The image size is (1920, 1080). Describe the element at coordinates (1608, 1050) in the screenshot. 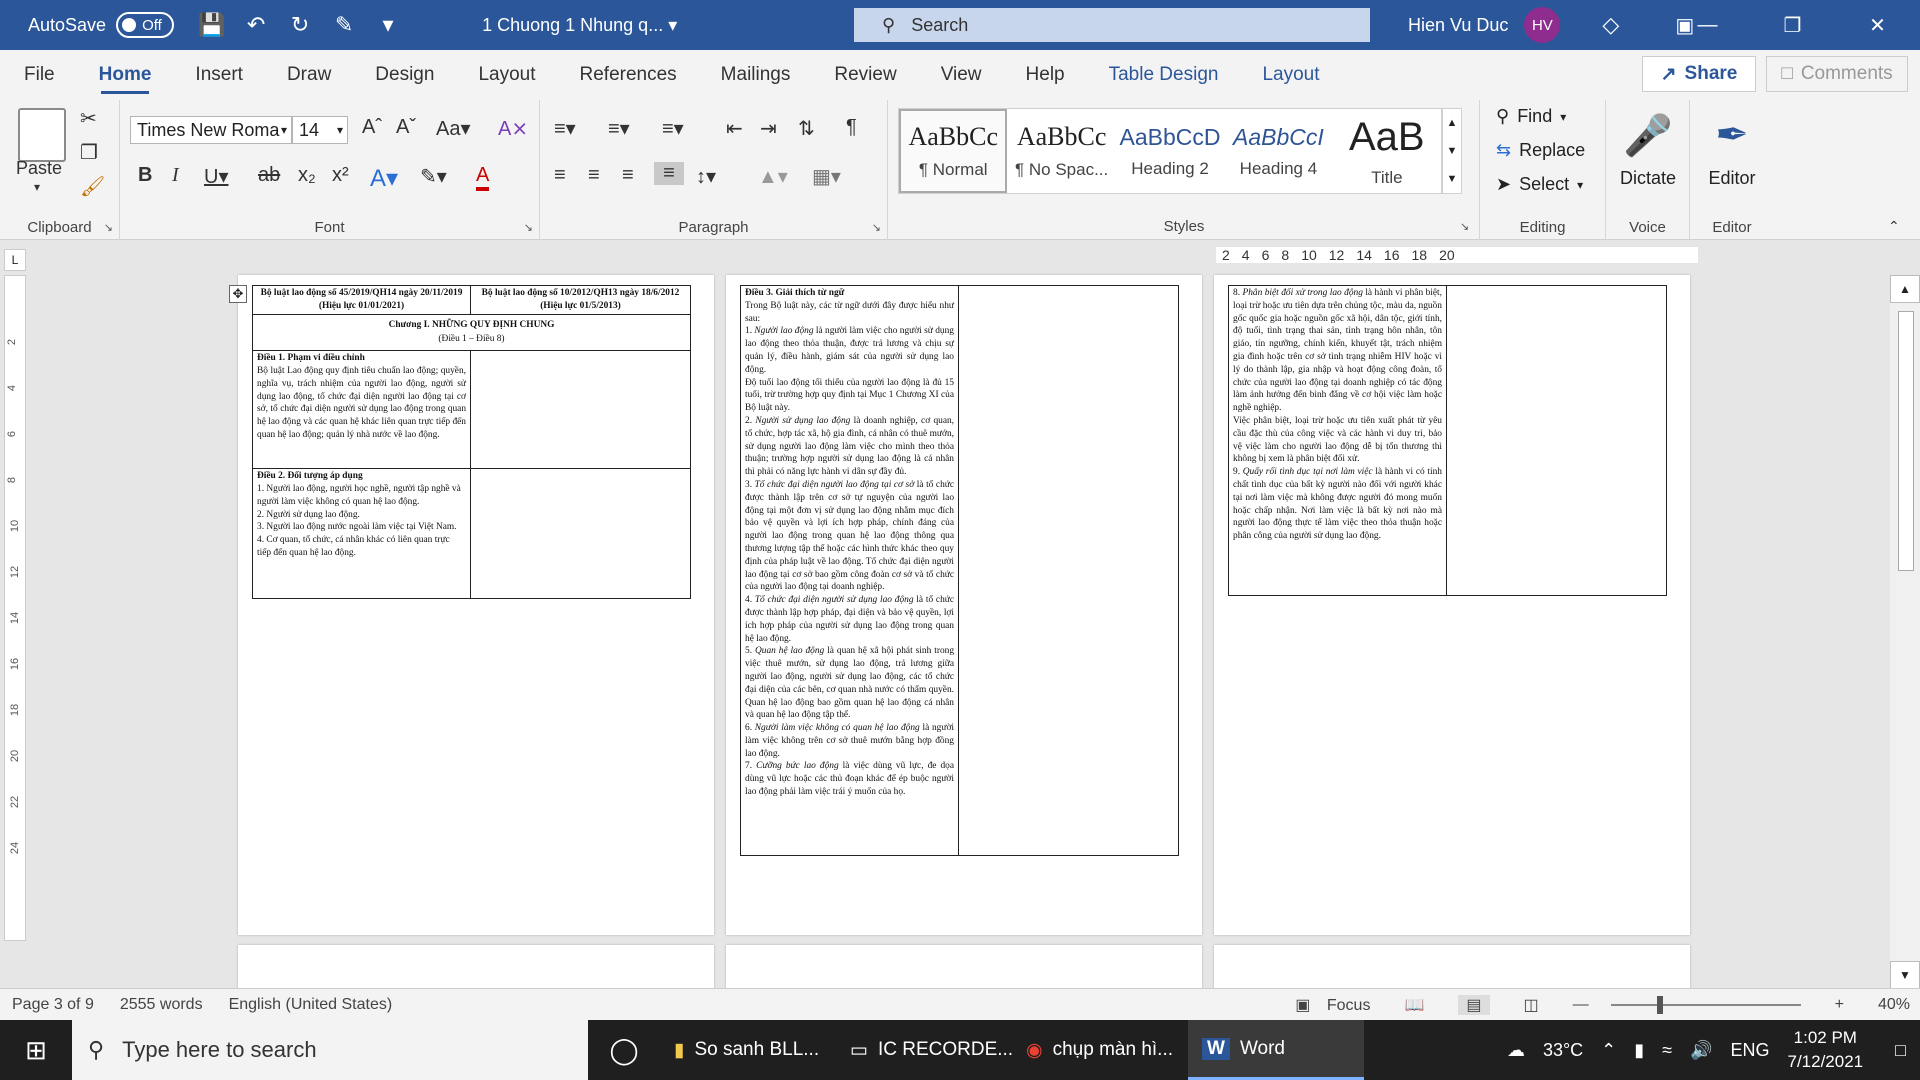

I see `chevron-up-icon: ⌃` at that location.